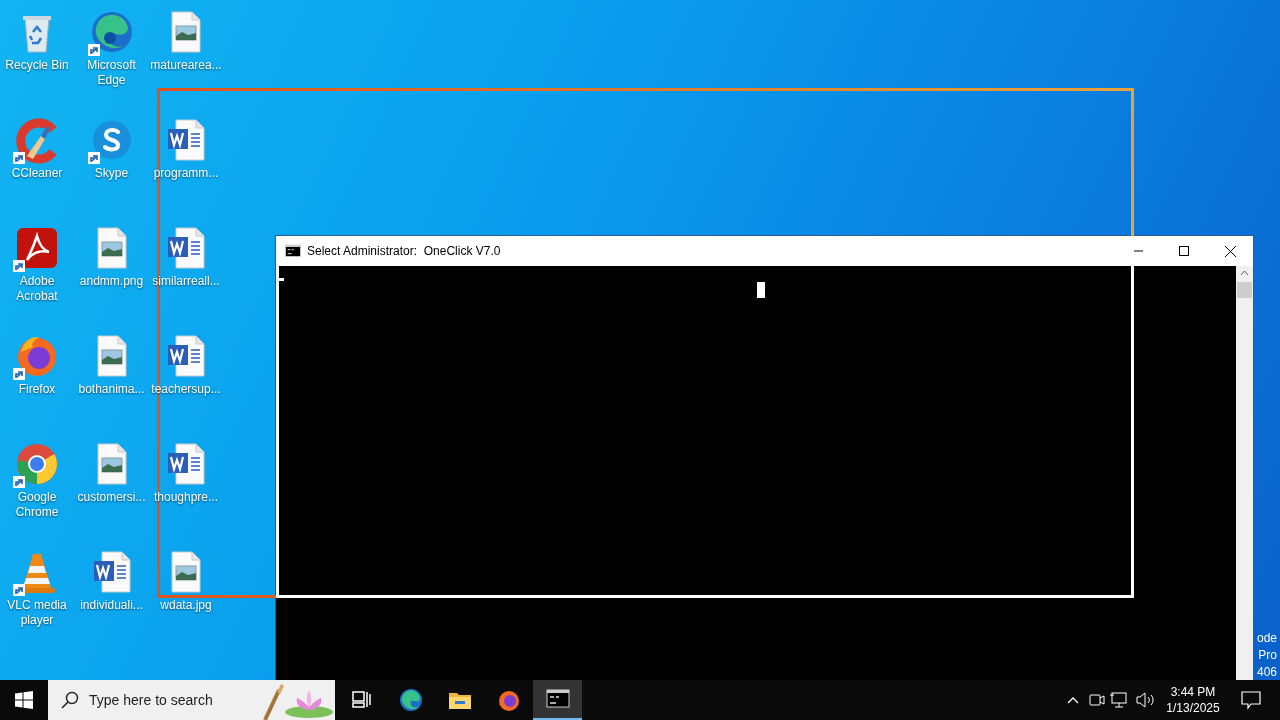 This screenshot has height=720, width=1280. Describe the element at coordinates (1244, 290) in the screenshot. I see `scroll-thumb` at that location.